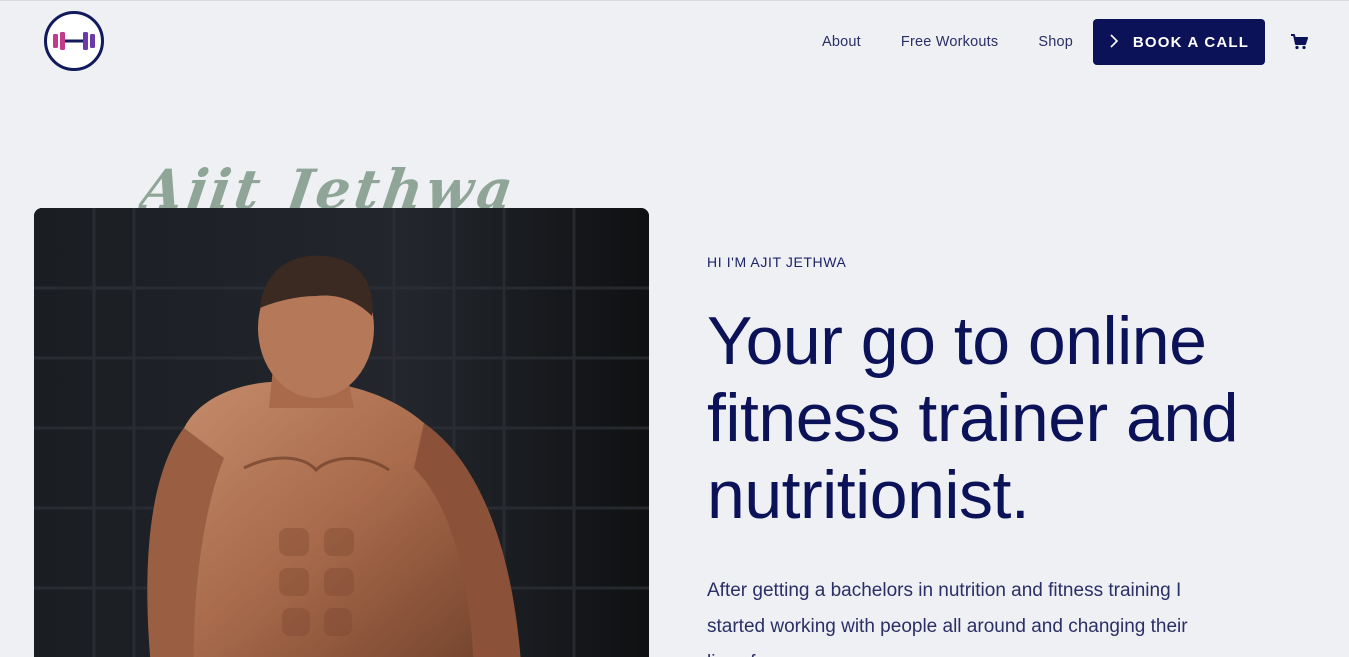  I want to click on cart-icon, so click(1299, 42).